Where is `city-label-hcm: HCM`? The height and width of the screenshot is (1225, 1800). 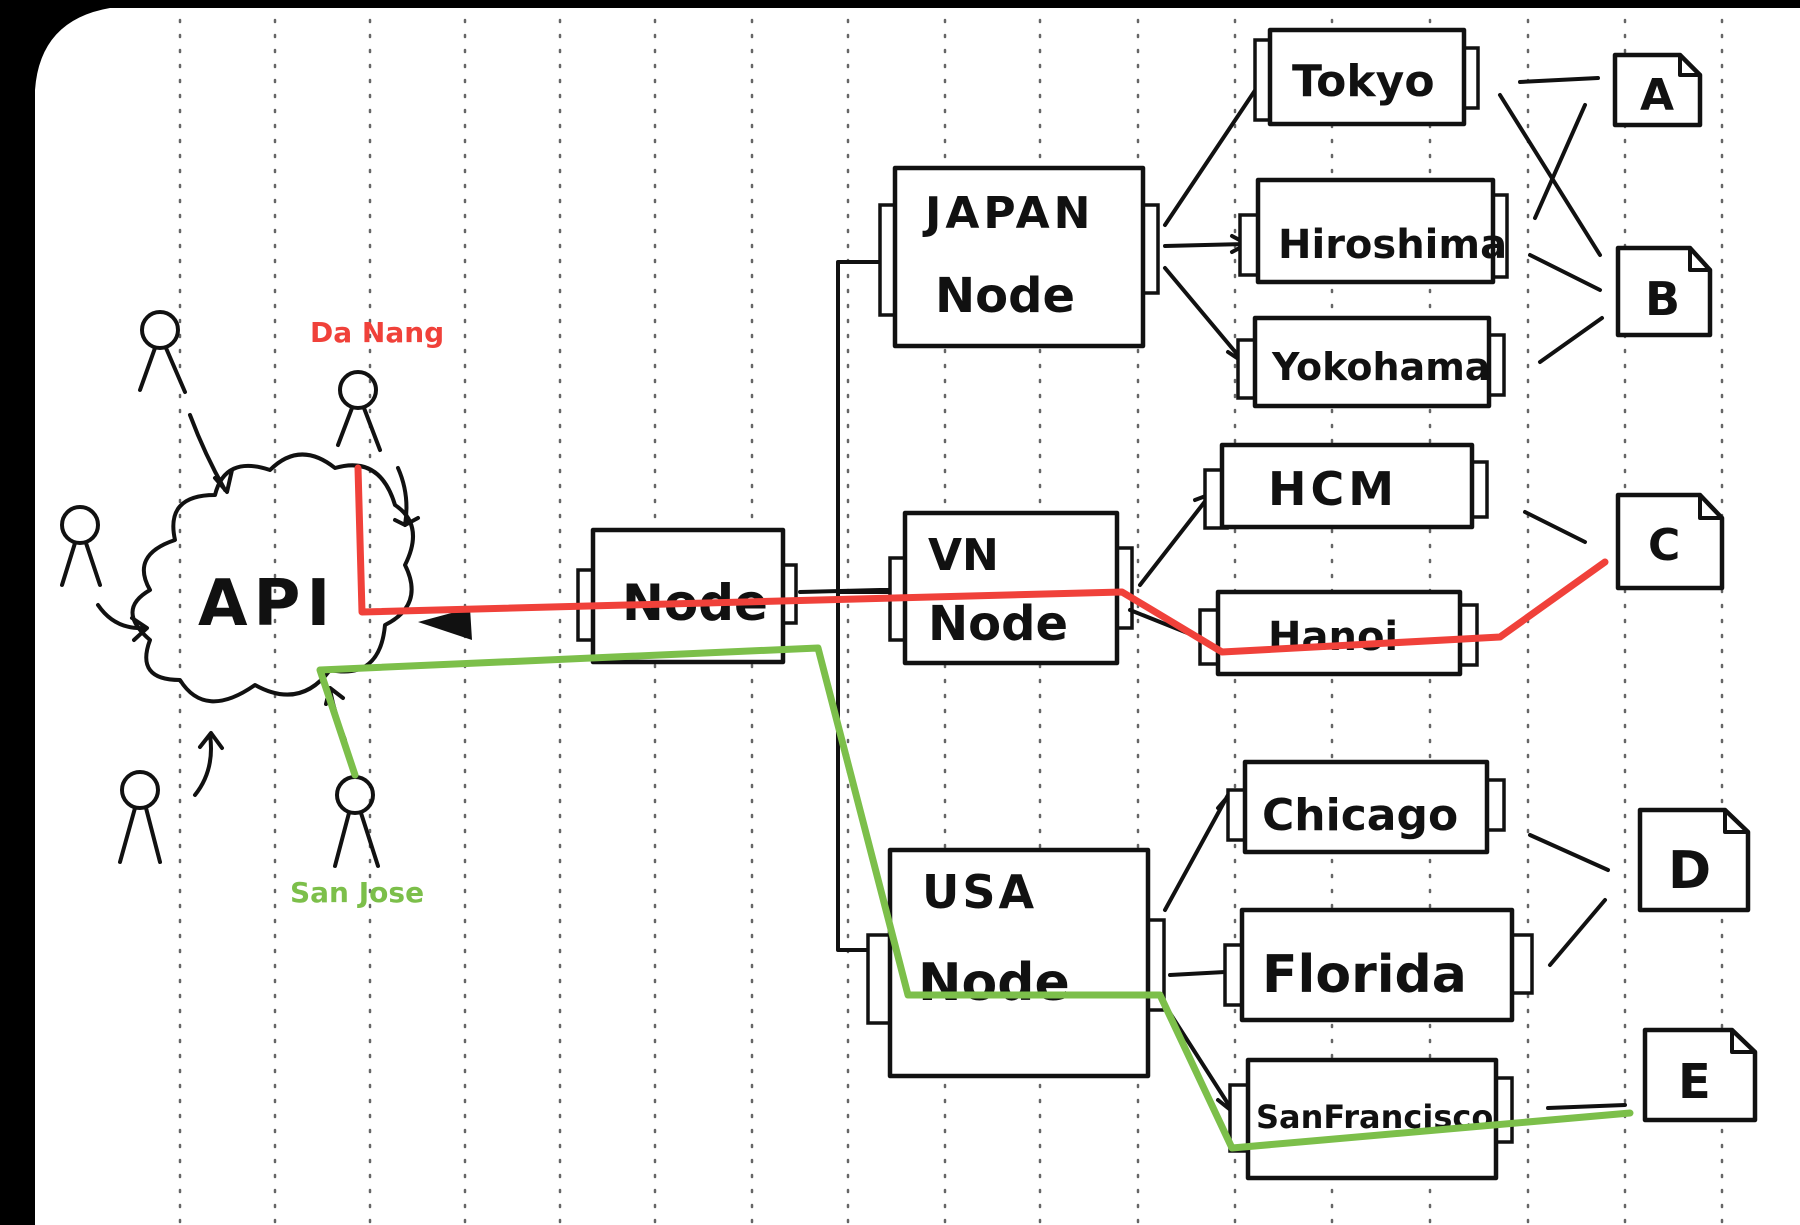
city-label-hcm: HCM is located at coordinates (1333, 489).